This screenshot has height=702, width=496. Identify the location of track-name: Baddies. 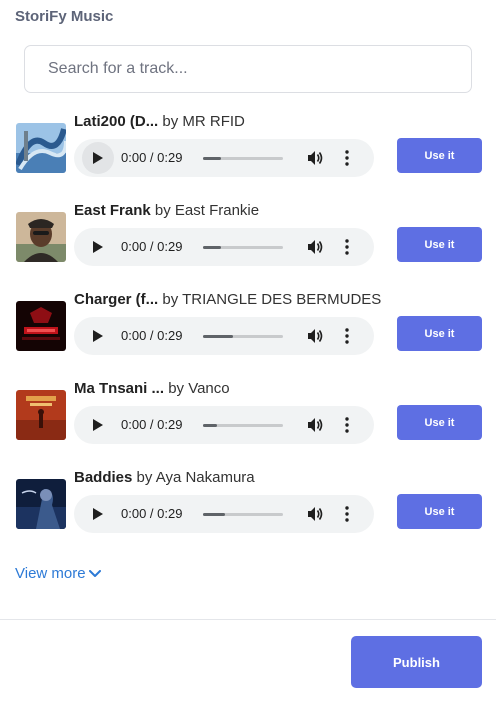
(103, 477).